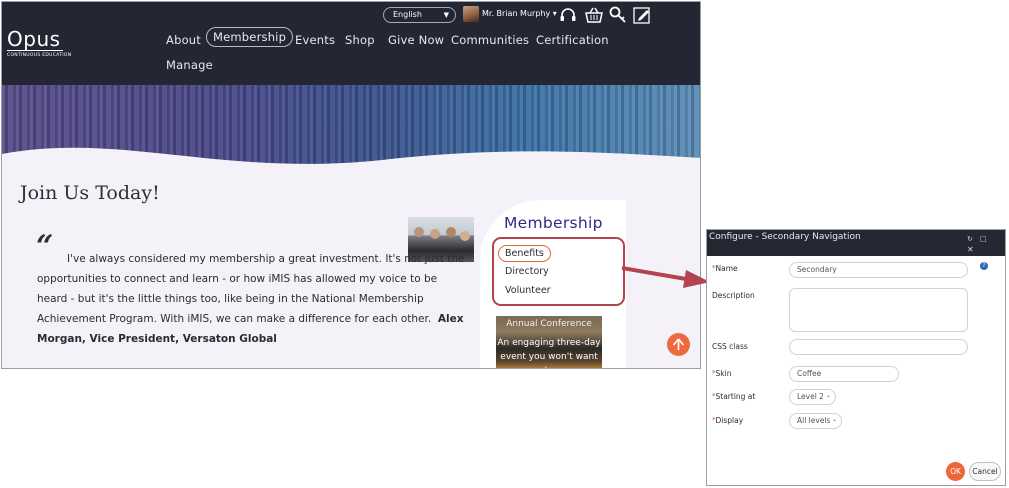  I want to click on display-value: All levels, so click(814, 420).